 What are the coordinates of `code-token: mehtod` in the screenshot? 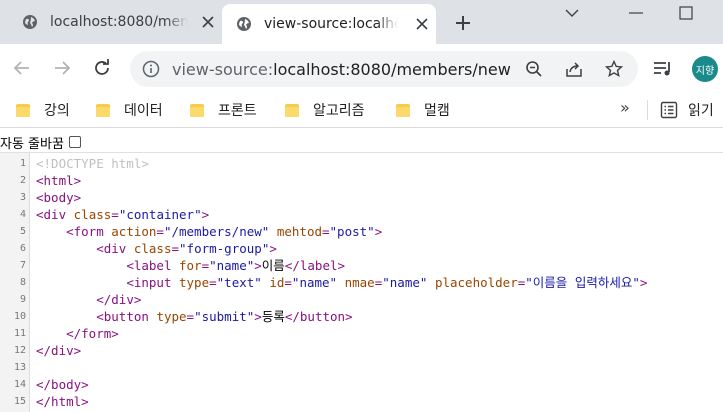 It's located at (299, 231).